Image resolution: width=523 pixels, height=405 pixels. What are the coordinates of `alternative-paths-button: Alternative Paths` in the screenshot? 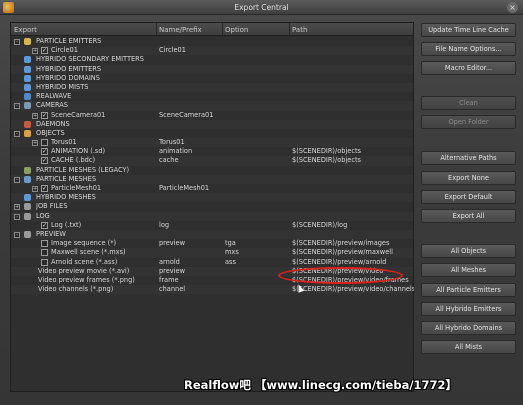 It's located at (468, 158).